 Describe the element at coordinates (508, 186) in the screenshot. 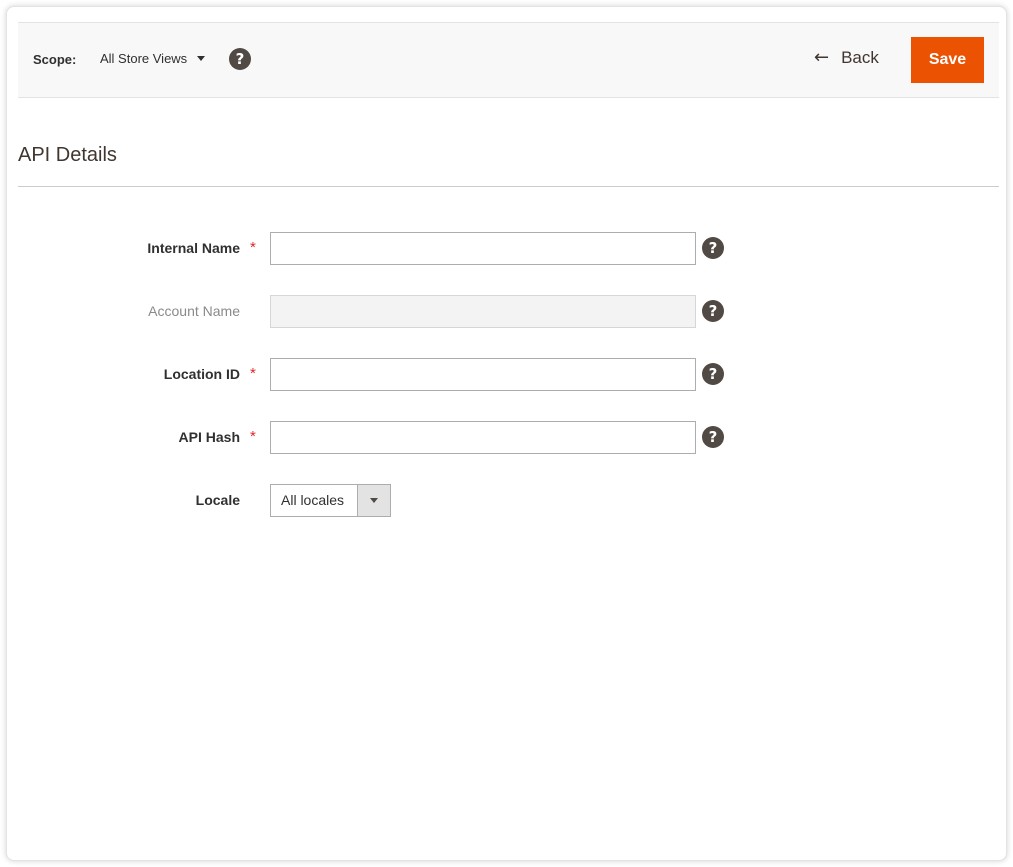

I see `section-divider` at that location.